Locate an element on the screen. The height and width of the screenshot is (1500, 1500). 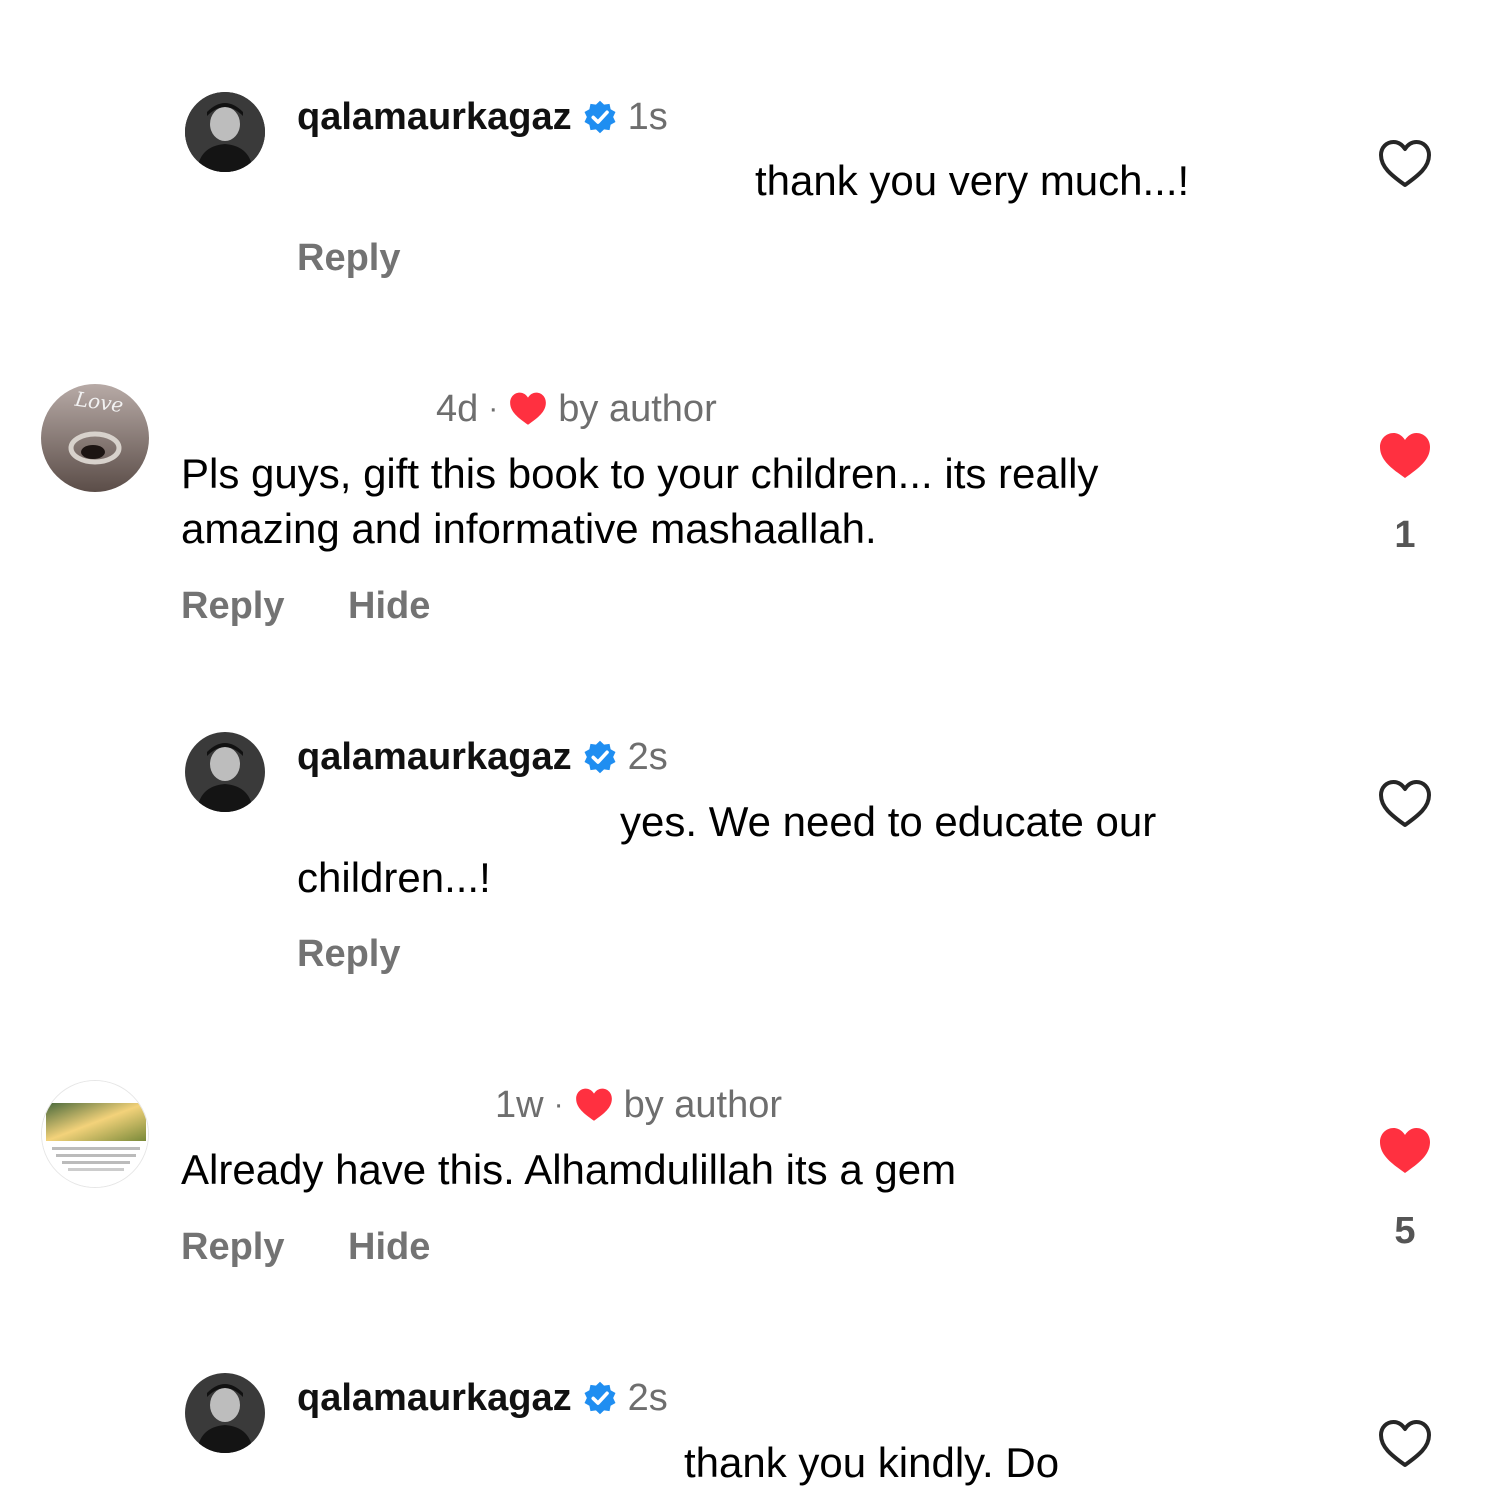
timestamp: 4d is located at coordinates (457, 408).